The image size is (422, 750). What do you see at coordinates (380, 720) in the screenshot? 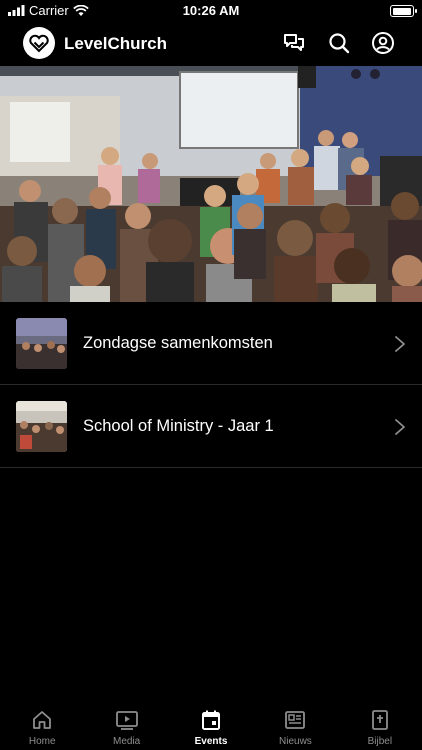
I see `bible-icon` at bounding box center [380, 720].